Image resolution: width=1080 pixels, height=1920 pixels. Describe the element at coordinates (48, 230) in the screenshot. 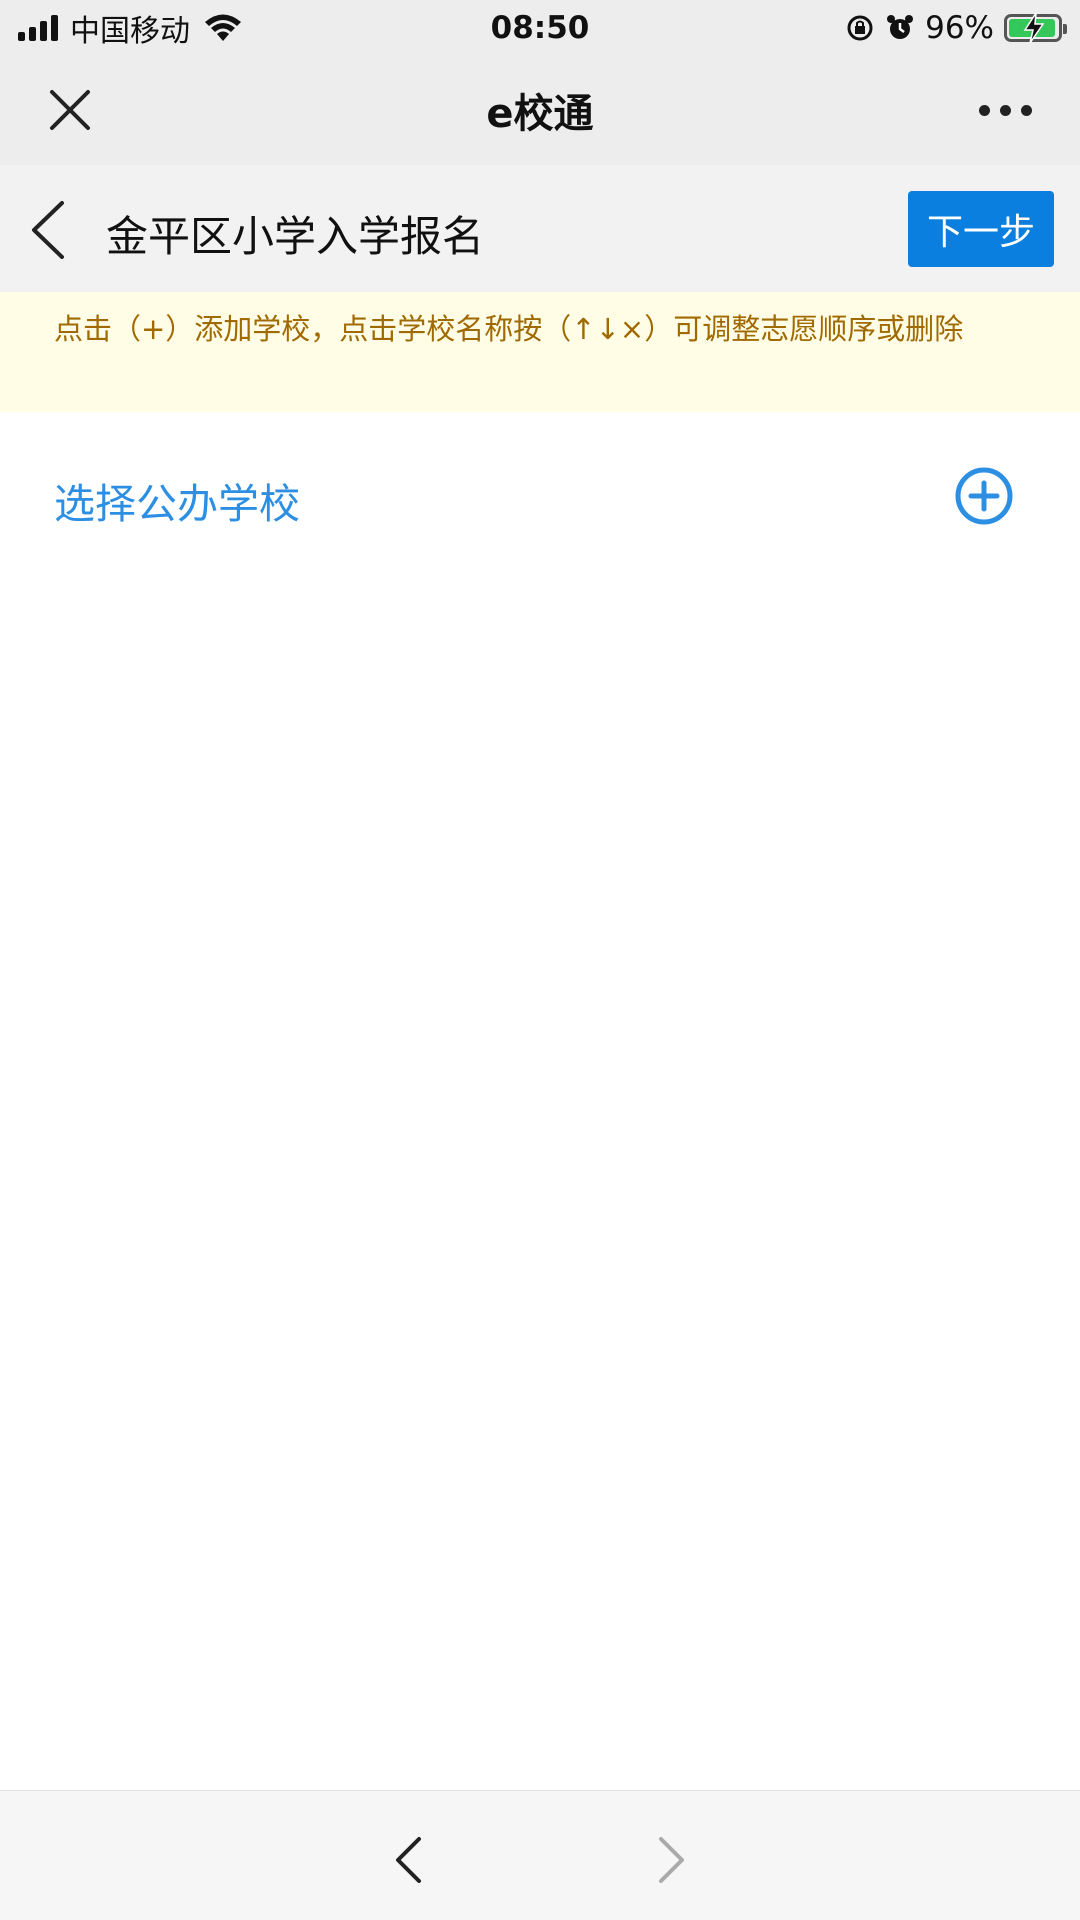

I see `back-icon` at that location.